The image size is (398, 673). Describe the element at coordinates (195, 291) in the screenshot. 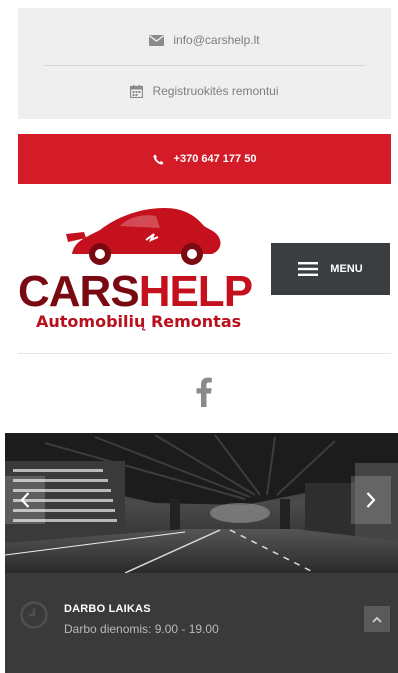

I see `logo-word-help: HELP` at that location.